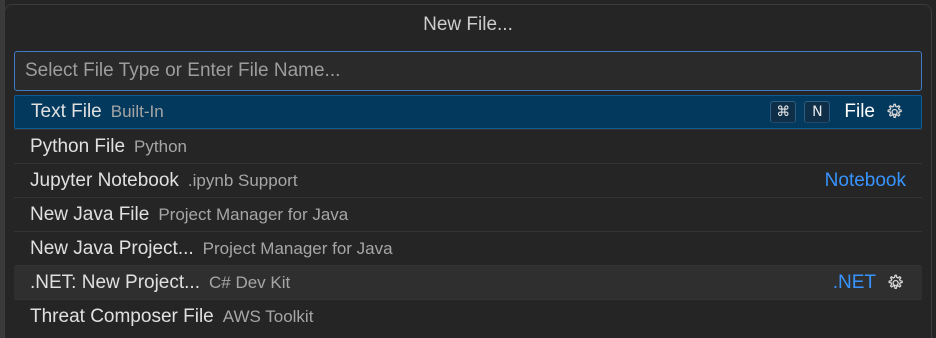 Image resolution: width=936 pixels, height=338 pixels. I want to click on list-item: Jupyter Notebook .ipynb Support Notebook, so click(468, 180).